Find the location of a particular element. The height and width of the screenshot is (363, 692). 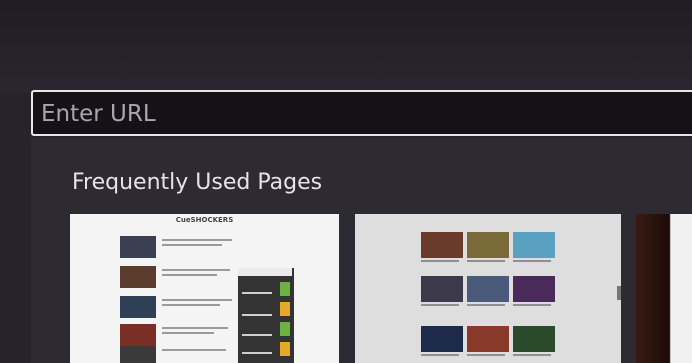

thumbnail-sidebar is located at coordinates (266, 315).